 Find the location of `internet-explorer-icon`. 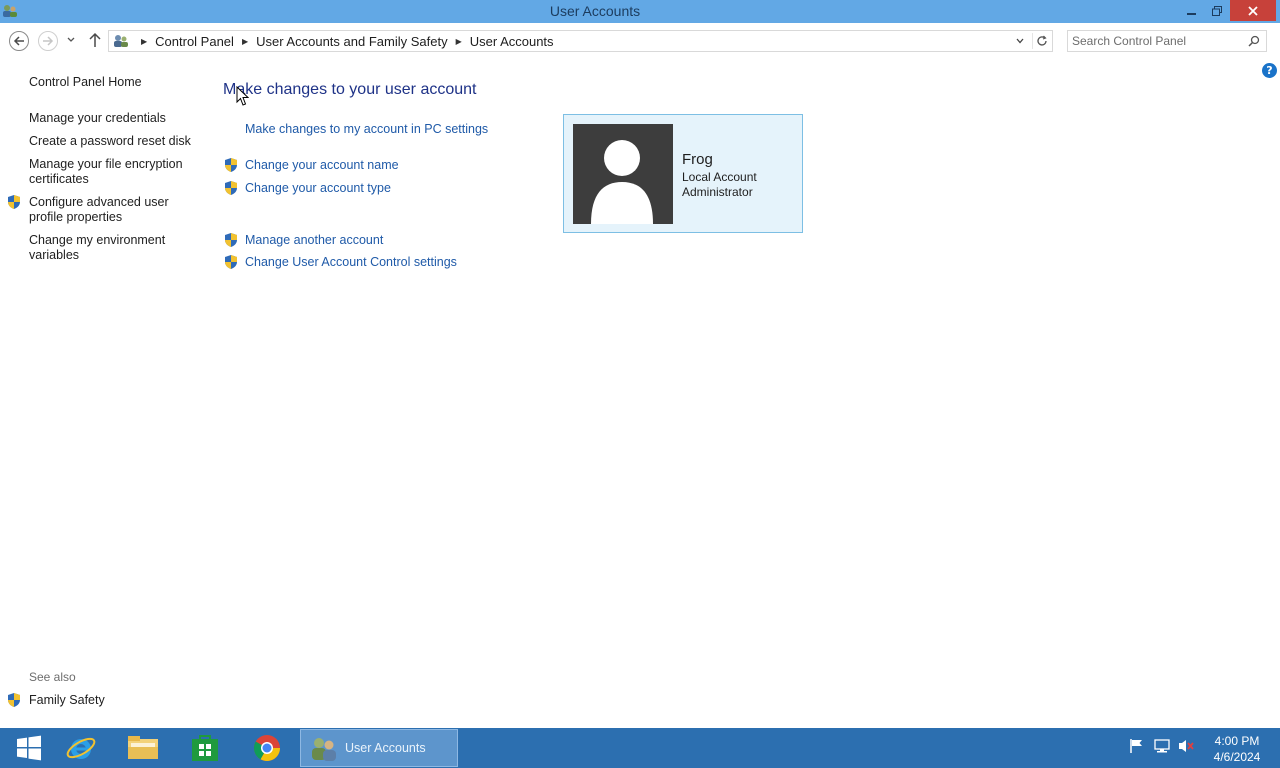

internet-explorer-icon is located at coordinates (81, 748).